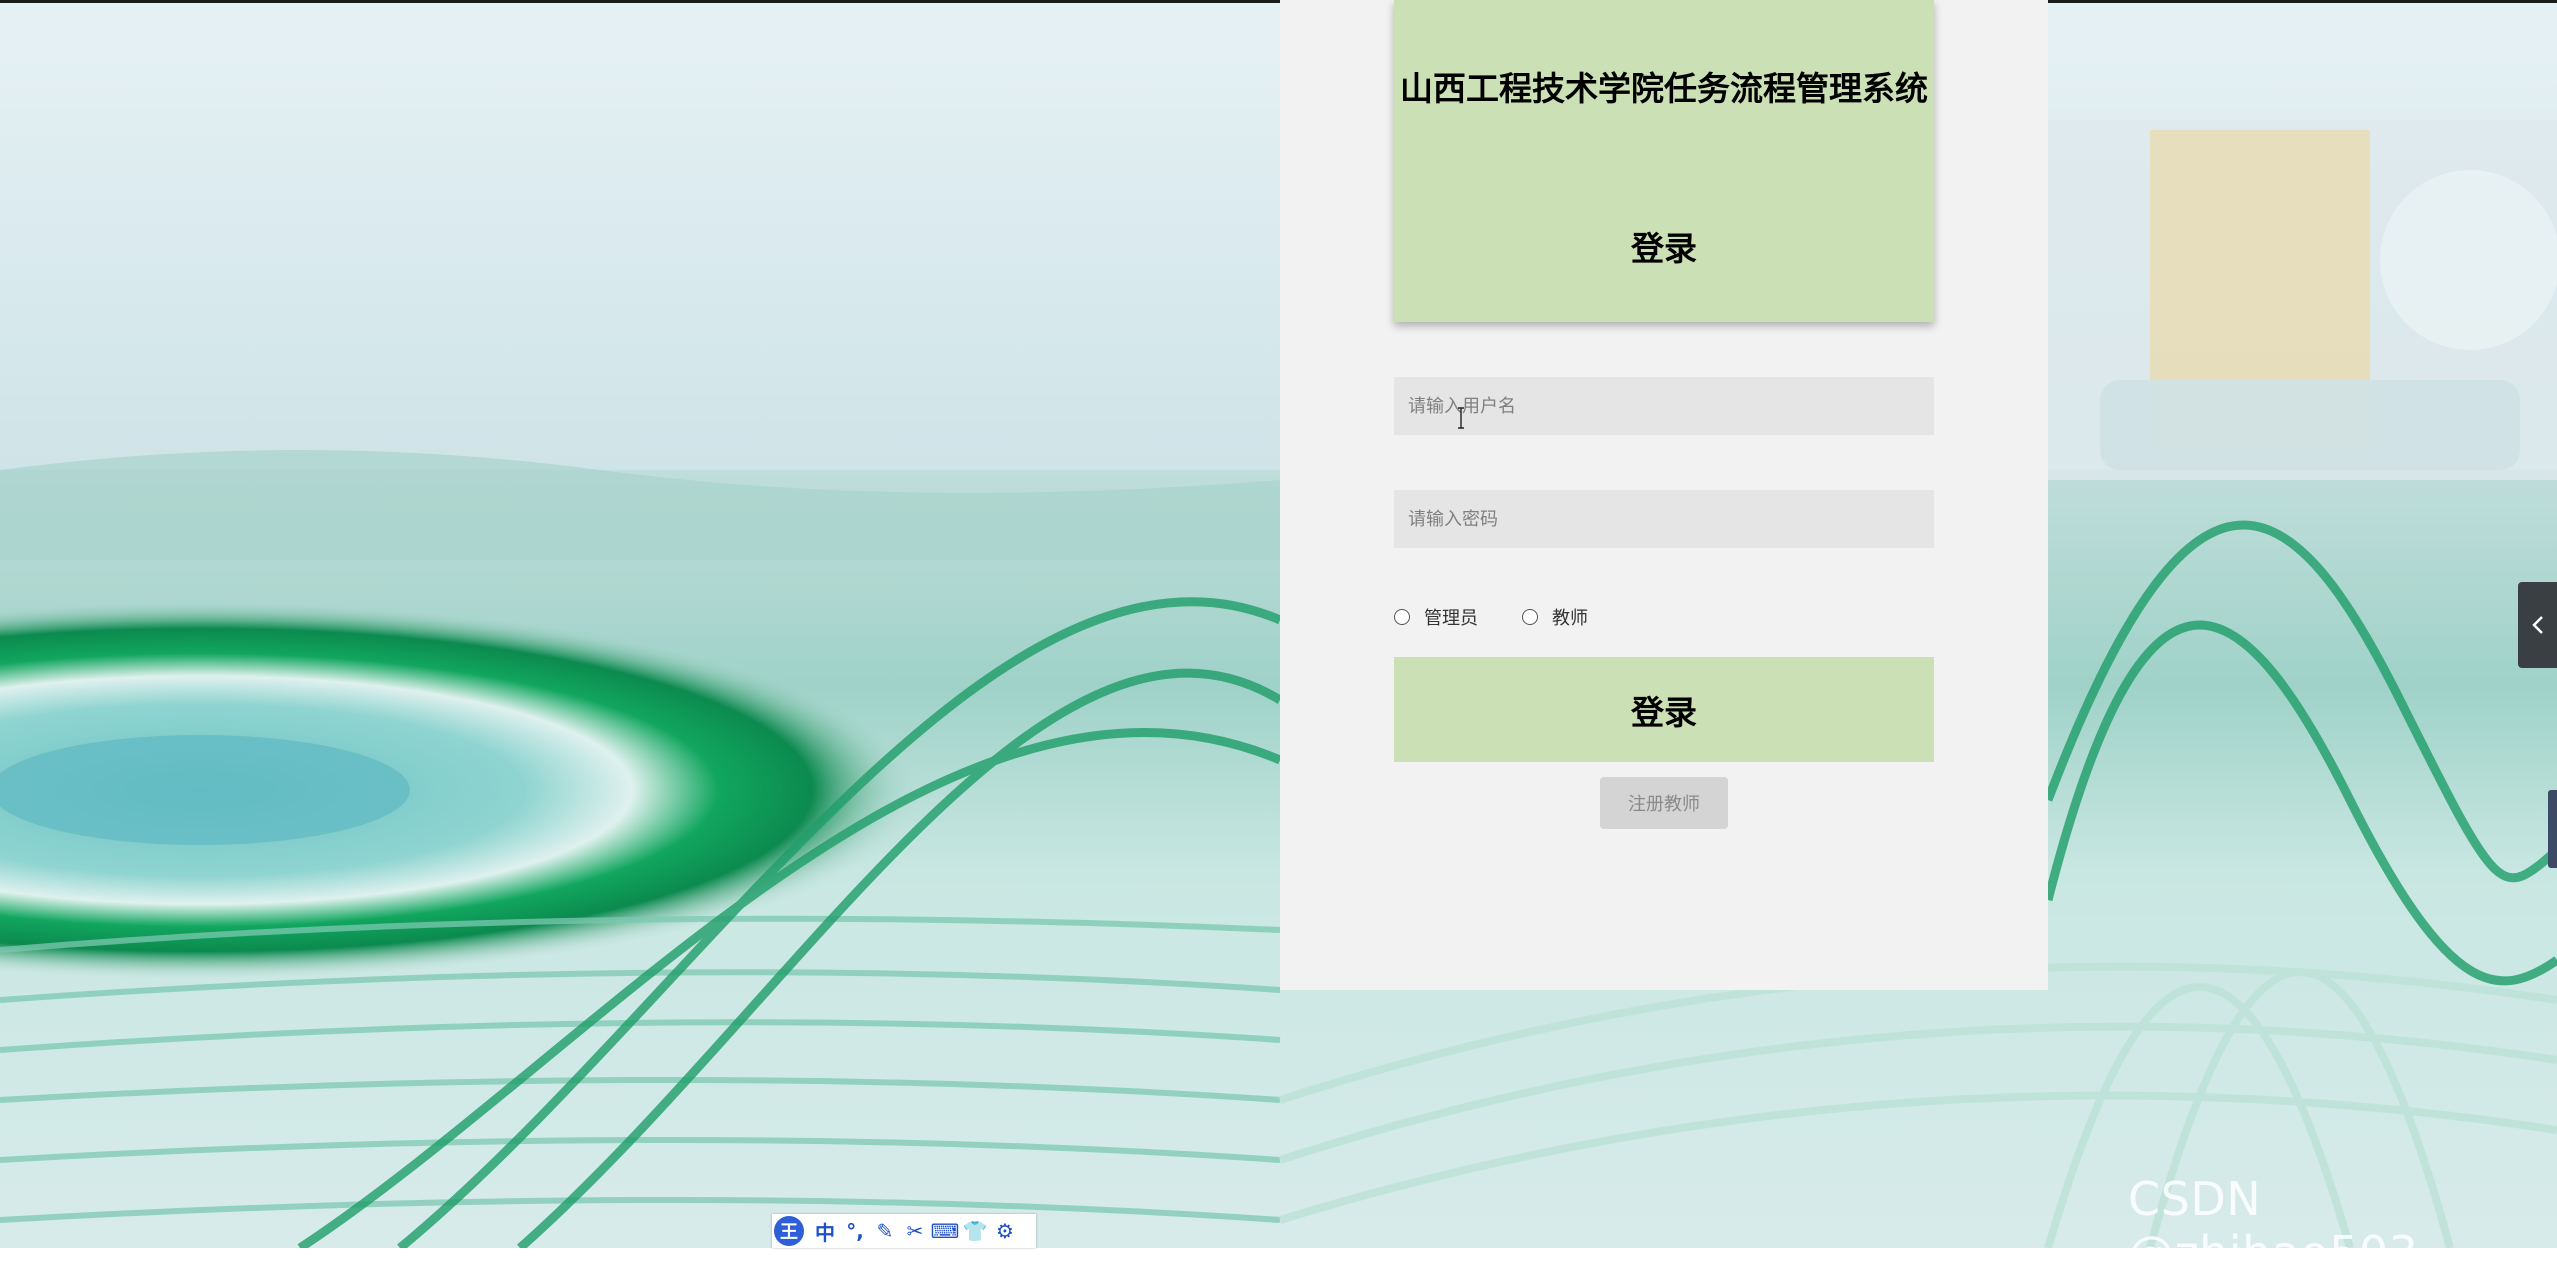 The width and height of the screenshot is (2557, 1280). I want to click on role-admin-radio: 管理员, so click(1436, 617).